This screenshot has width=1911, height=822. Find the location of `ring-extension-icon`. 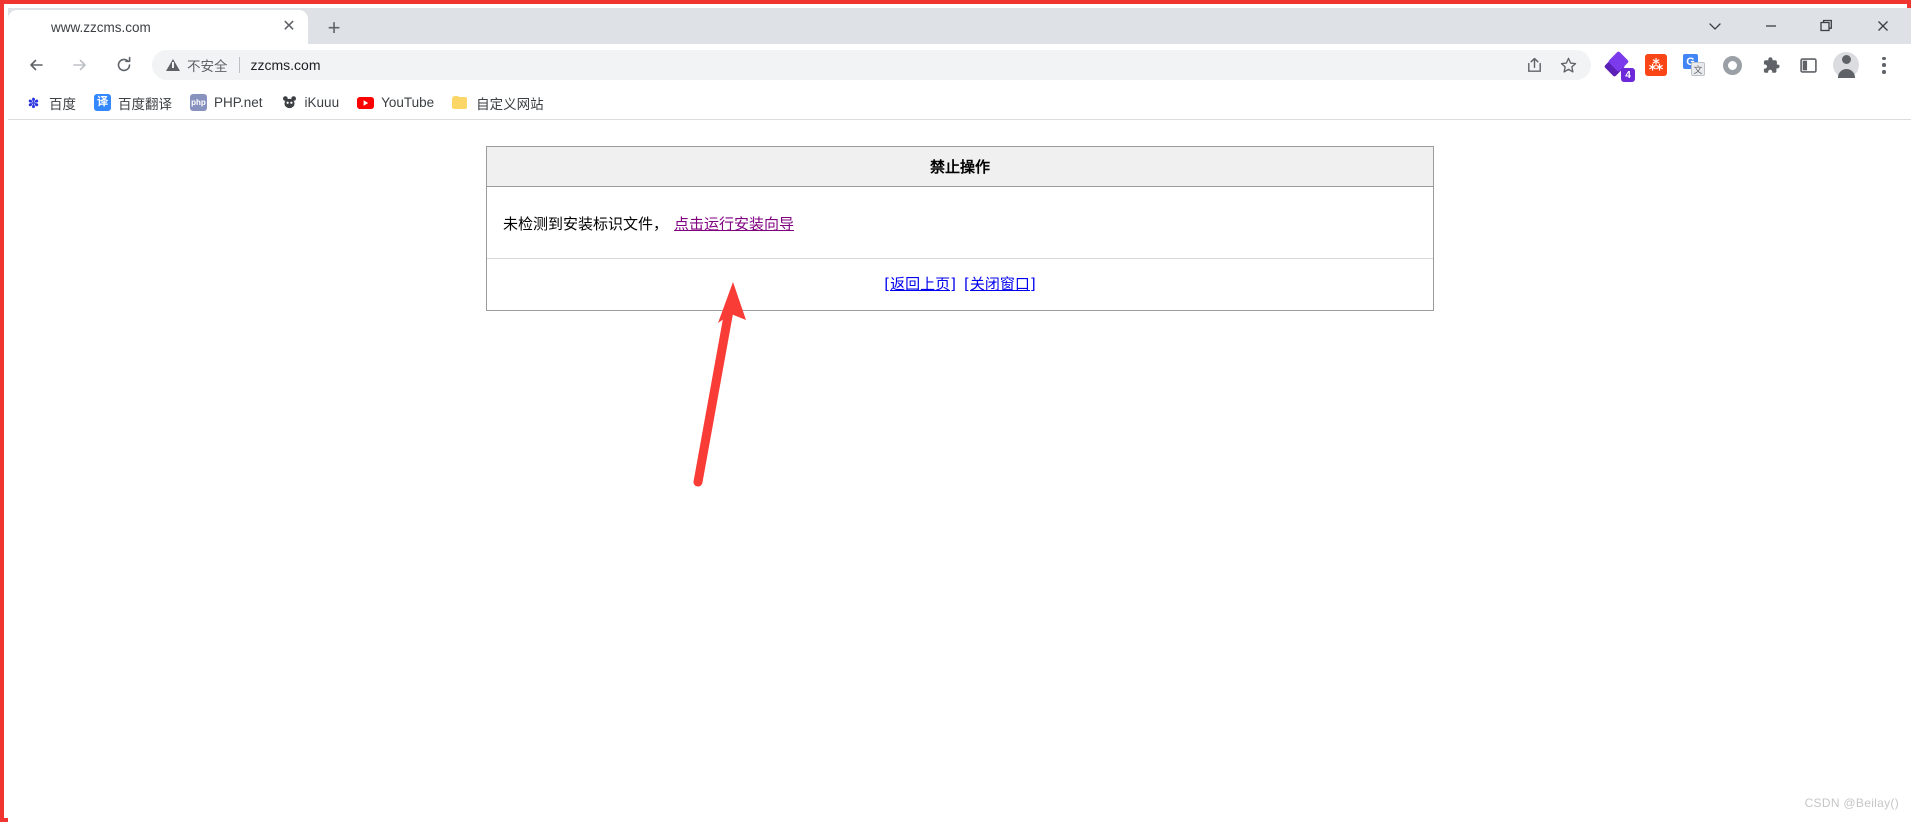

ring-extension-icon is located at coordinates (1732, 65).